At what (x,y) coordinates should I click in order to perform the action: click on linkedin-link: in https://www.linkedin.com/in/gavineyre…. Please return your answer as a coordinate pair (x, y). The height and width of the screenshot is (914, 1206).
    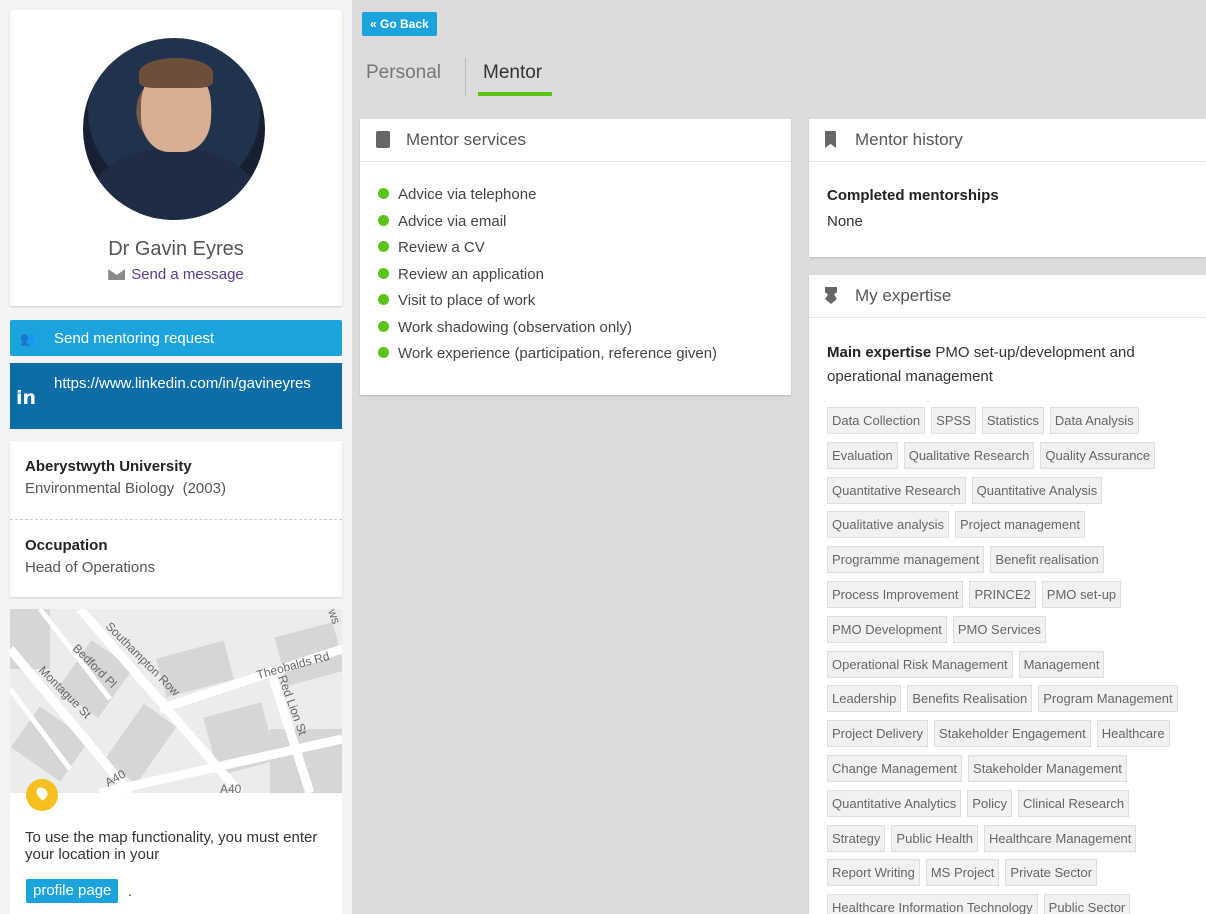
    Looking at the image, I should click on (176, 396).